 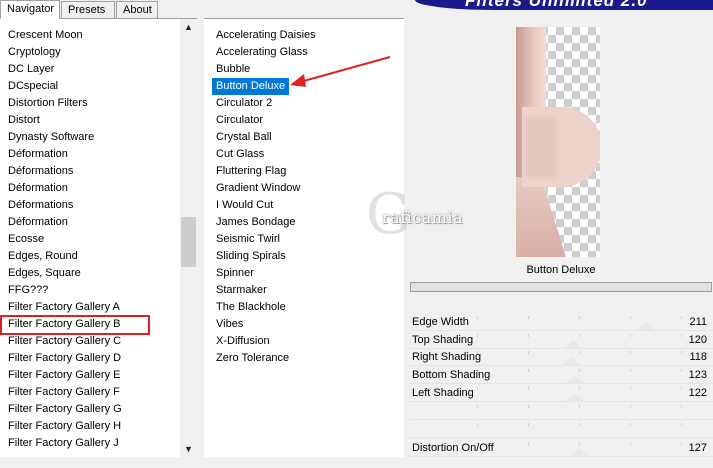 What do you see at coordinates (239, 120) in the screenshot?
I see `filter-item: Circulator` at bounding box center [239, 120].